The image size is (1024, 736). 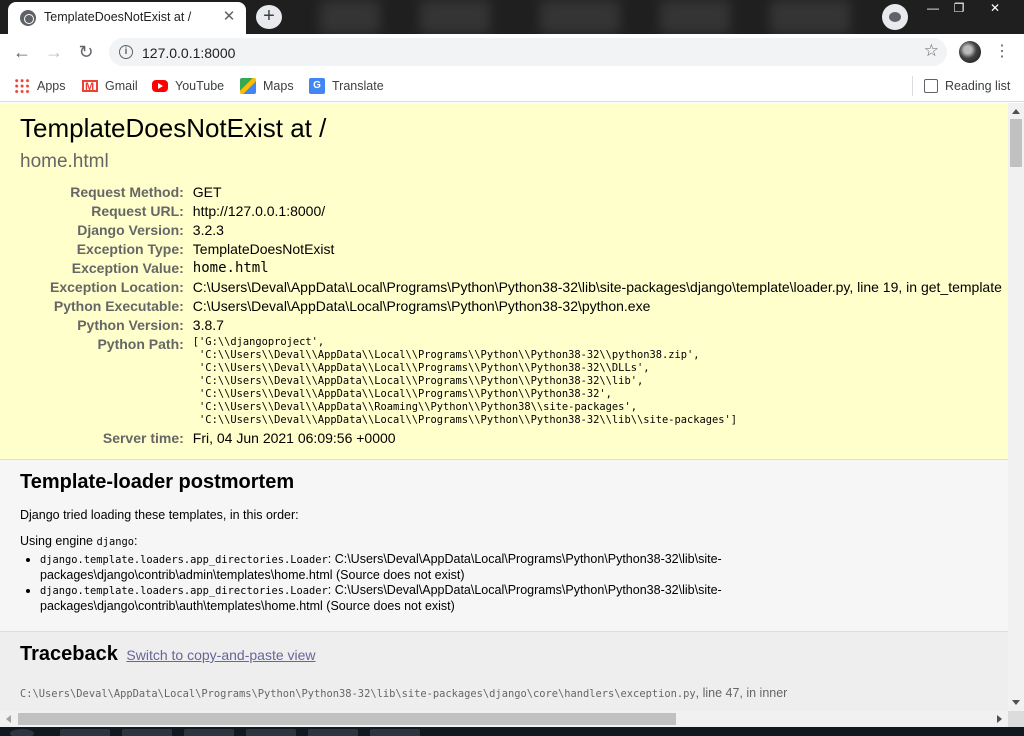 What do you see at coordinates (136, 541) in the screenshot?
I see `engine-suffix: :` at bounding box center [136, 541].